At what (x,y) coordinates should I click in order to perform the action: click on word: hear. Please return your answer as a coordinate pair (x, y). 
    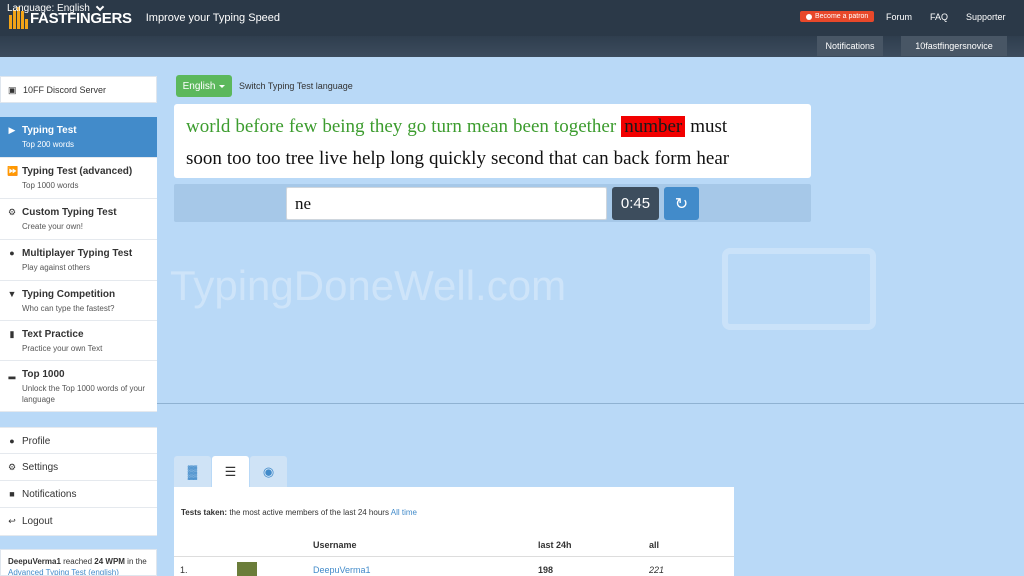
    Looking at the image, I should click on (713, 158).